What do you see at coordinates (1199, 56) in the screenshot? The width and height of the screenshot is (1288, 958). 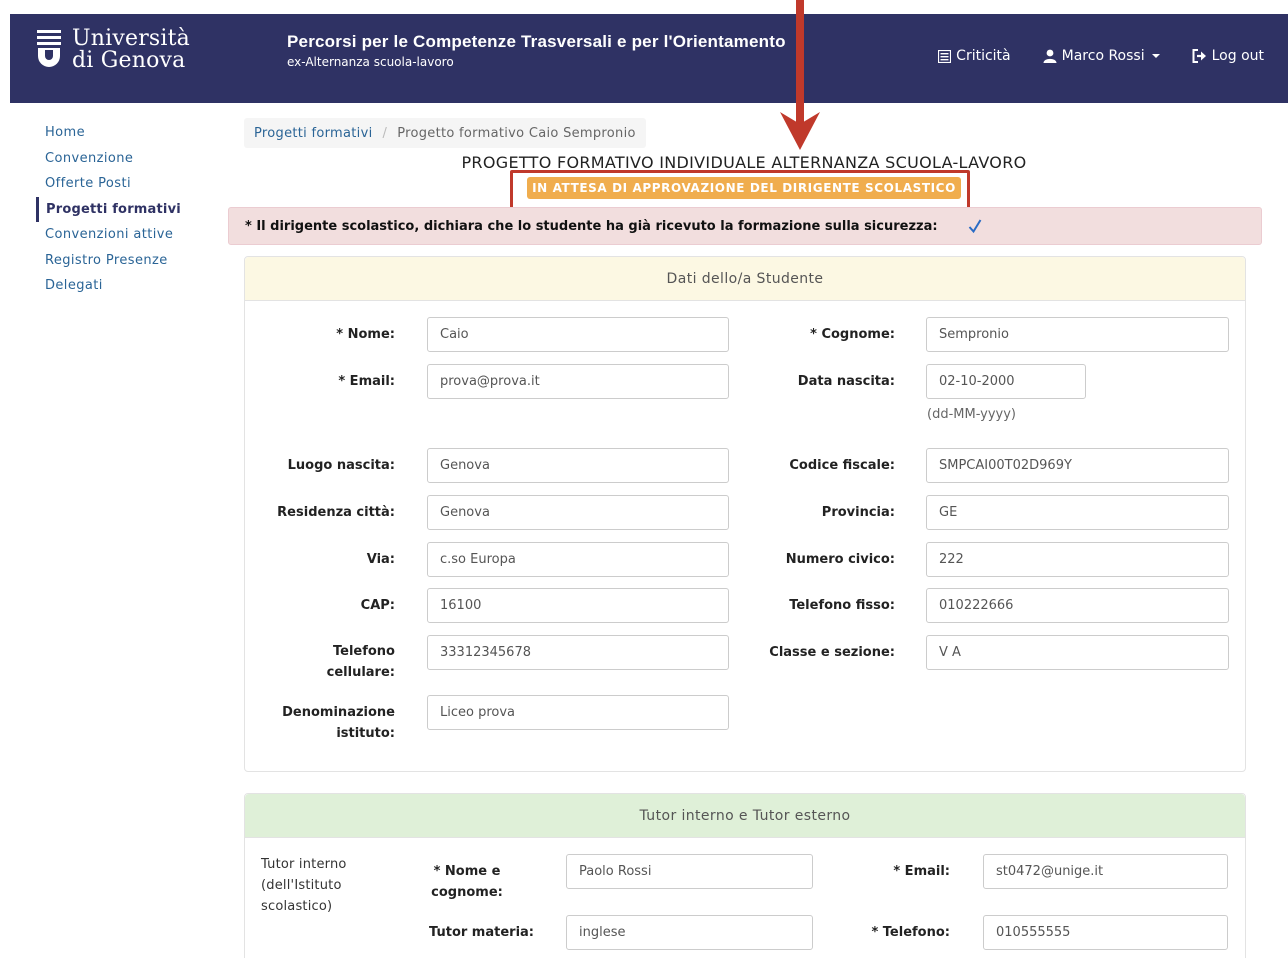 I see `logout-icon` at bounding box center [1199, 56].